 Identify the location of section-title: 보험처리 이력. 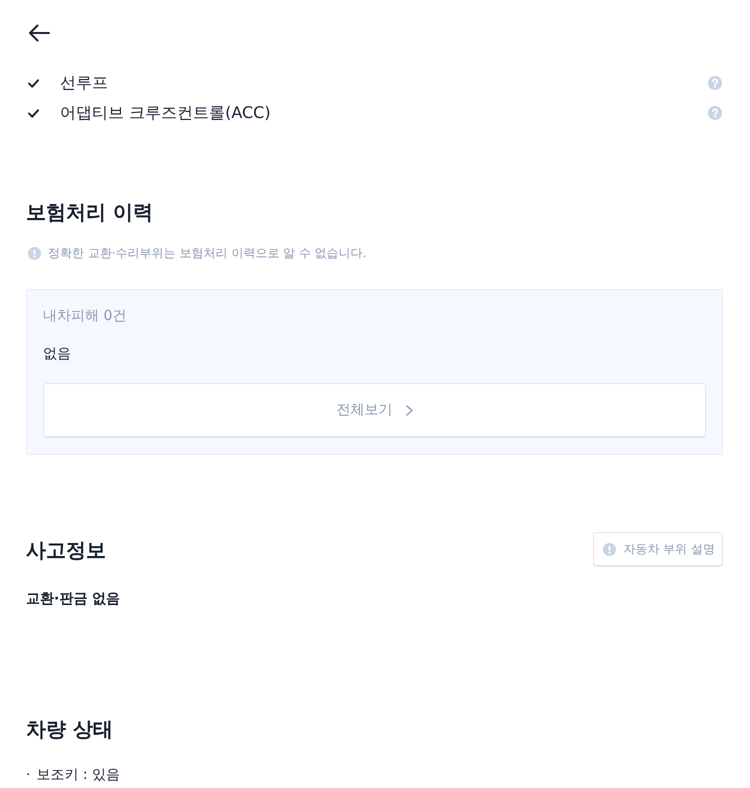
(89, 212).